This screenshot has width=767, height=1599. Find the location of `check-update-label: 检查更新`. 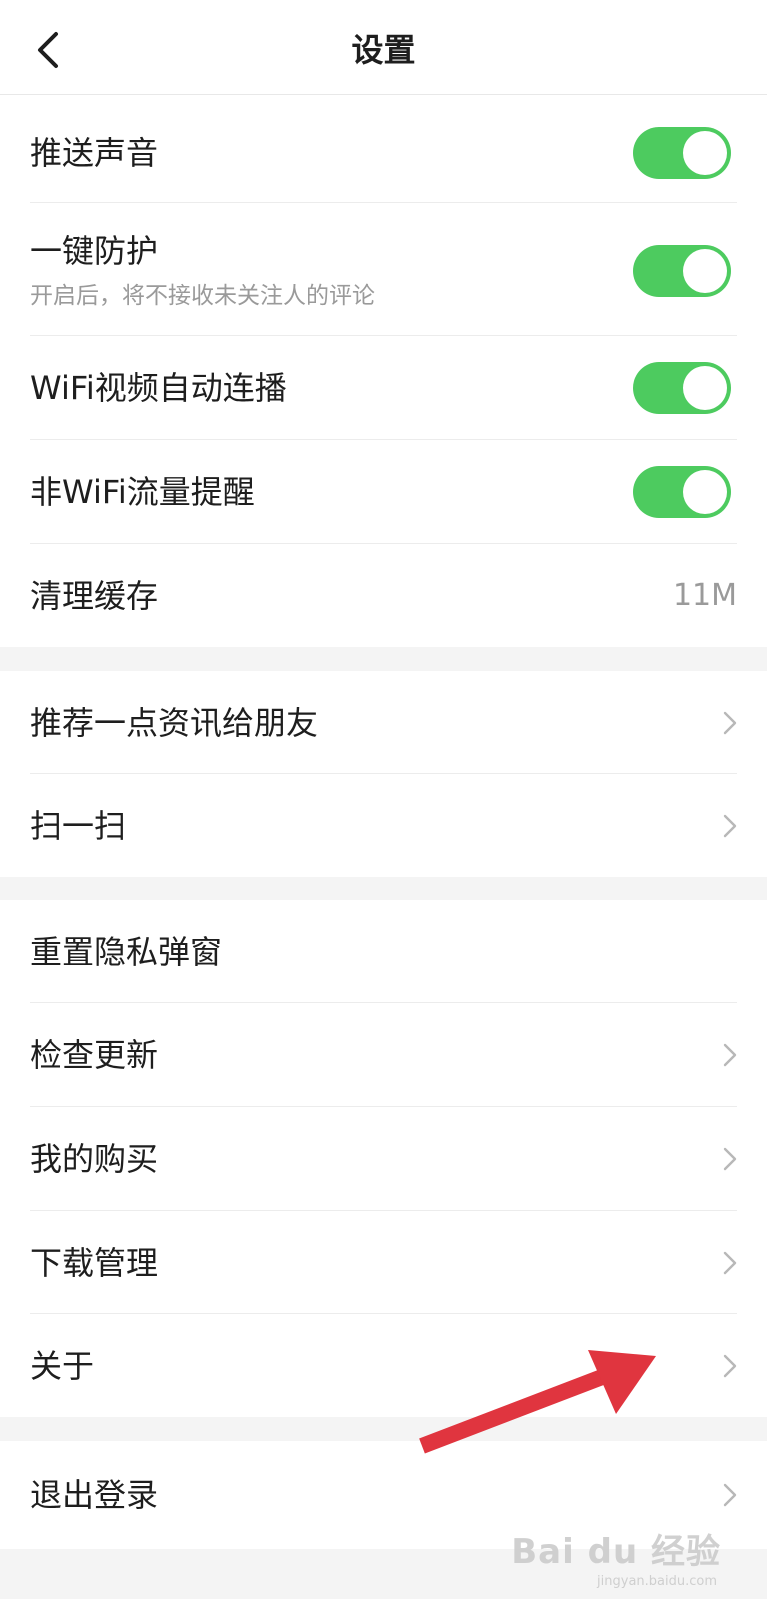

check-update-label: 检查更新 is located at coordinates (94, 1055).